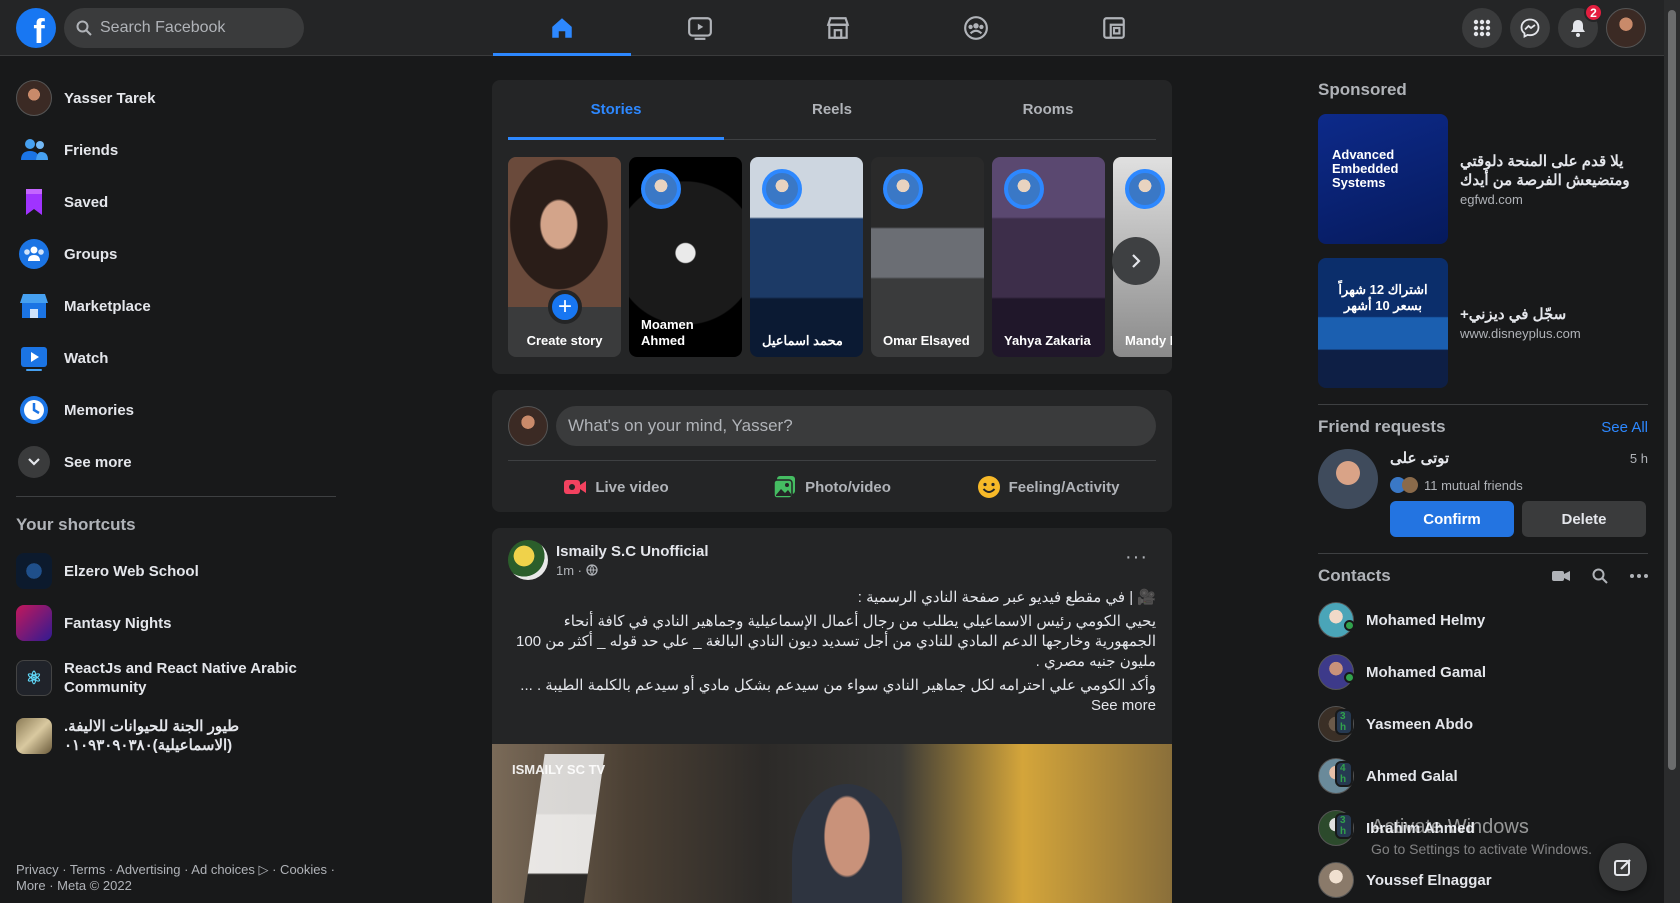 Image resolution: width=1680 pixels, height=903 pixels. What do you see at coordinates (559, 769) in the screenshot?
I see `video-watermark: ISMAILY SC TV` at bounding box center [559, 769].